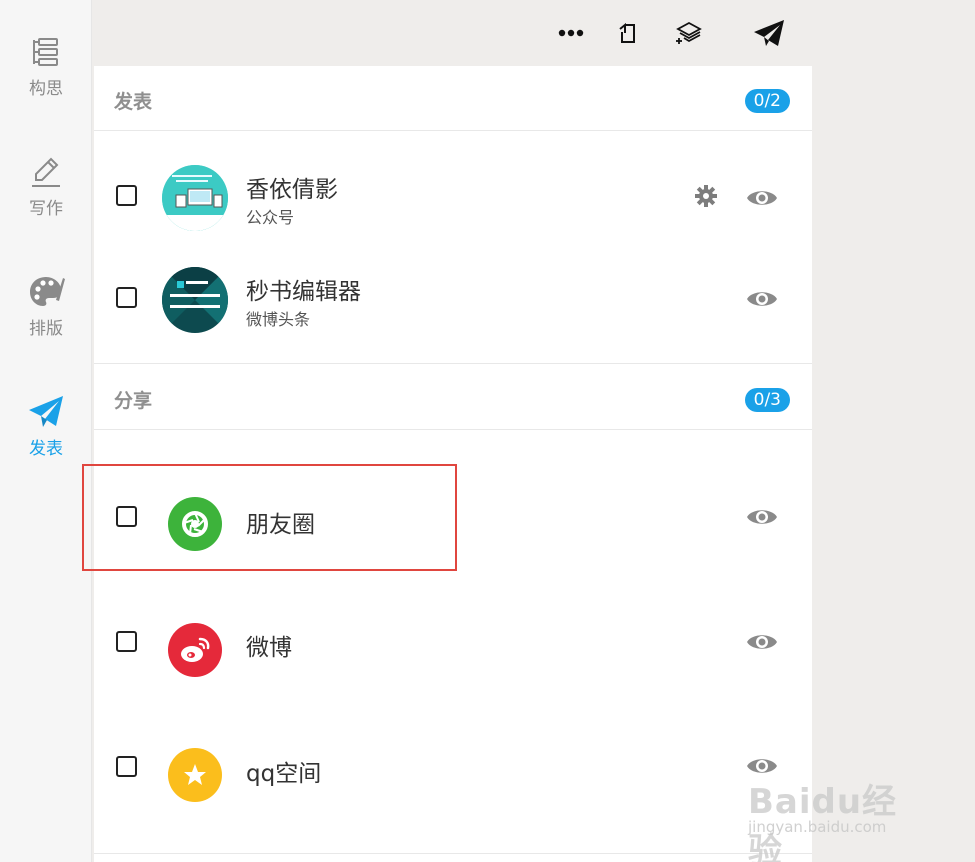 The image size is (975, 862). What do you see at coordinates (269, 517) in the screenshot?
I see `highlight-box` at bounding box center [269, 517].